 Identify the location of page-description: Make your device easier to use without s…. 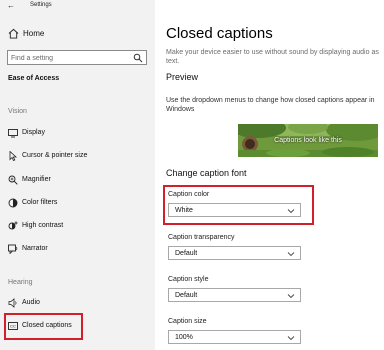
(272, 57).